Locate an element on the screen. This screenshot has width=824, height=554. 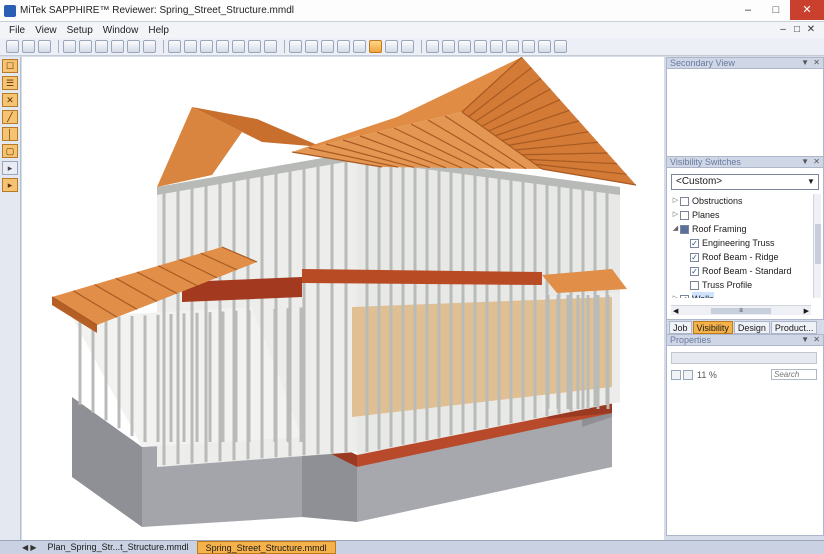
doc-minimize-button: – is located at coordinates (783, 30).